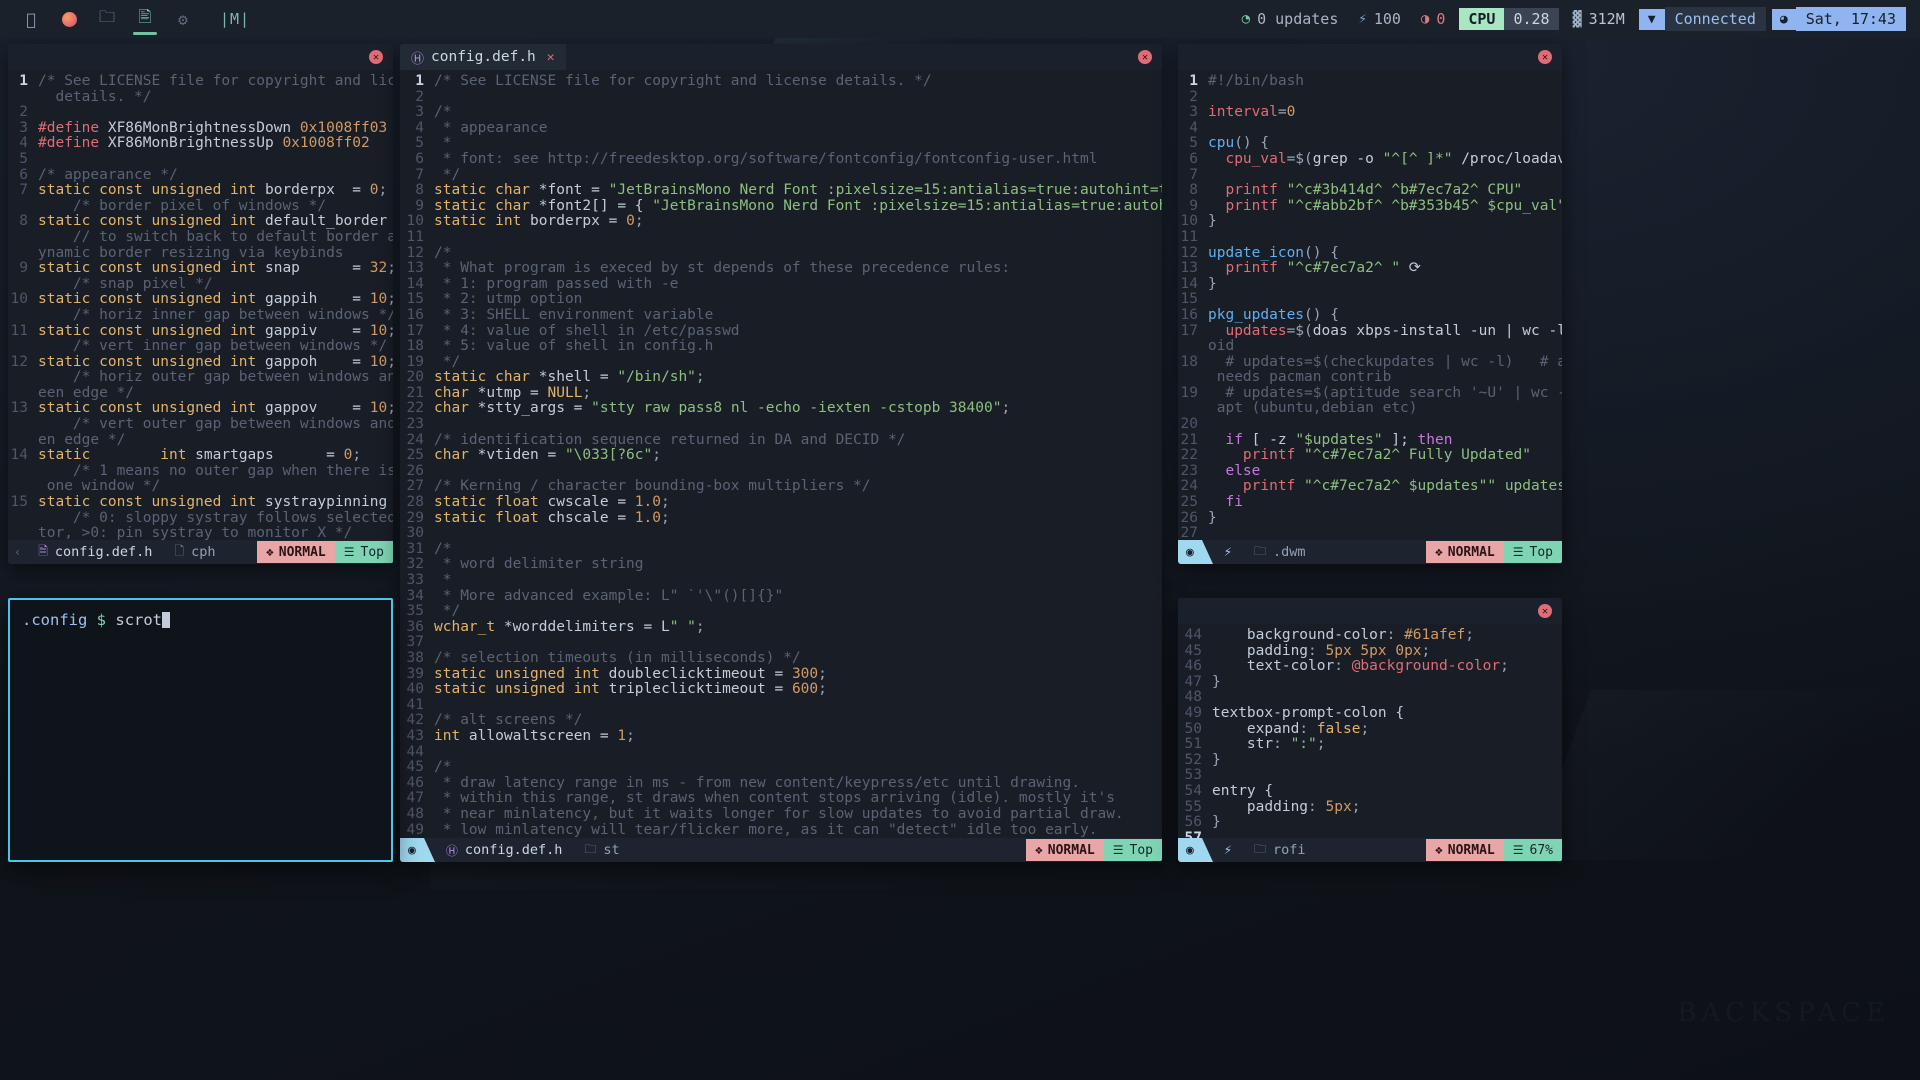  Describe the element at coordinates (415, 455) in the screenshot. I see `line-number: 25` at that location.